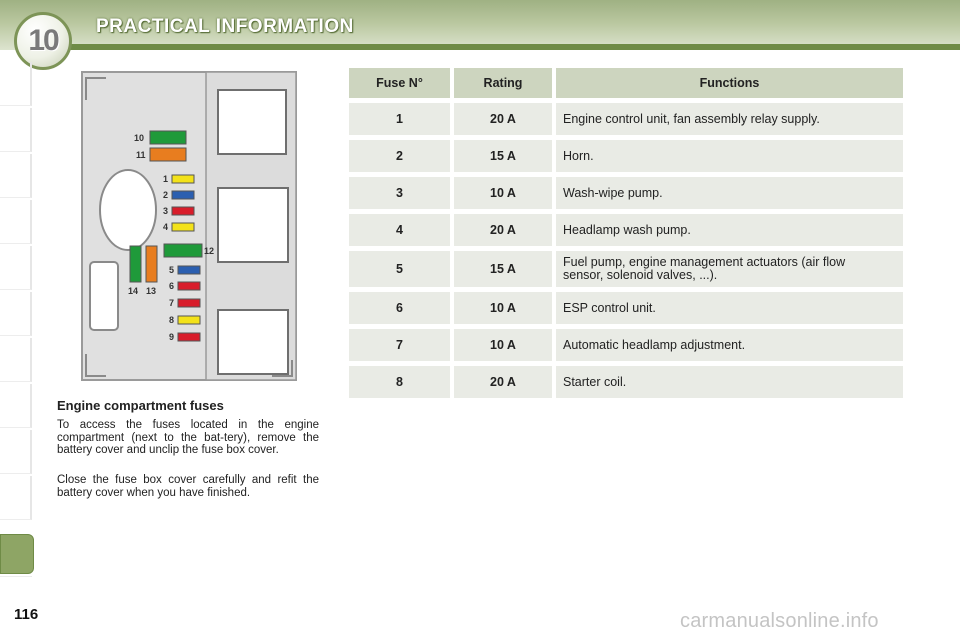  I want to click on header-rule, so click(504, 47).